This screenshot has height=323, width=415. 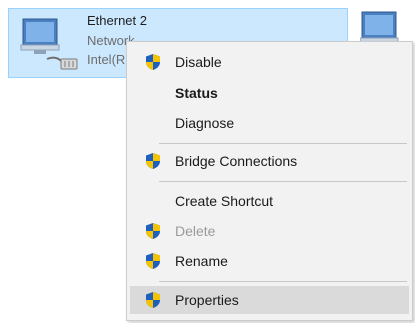 I want to click on menu-item-bridge-connections: Bridge Connections, so click(x=269, y=161).